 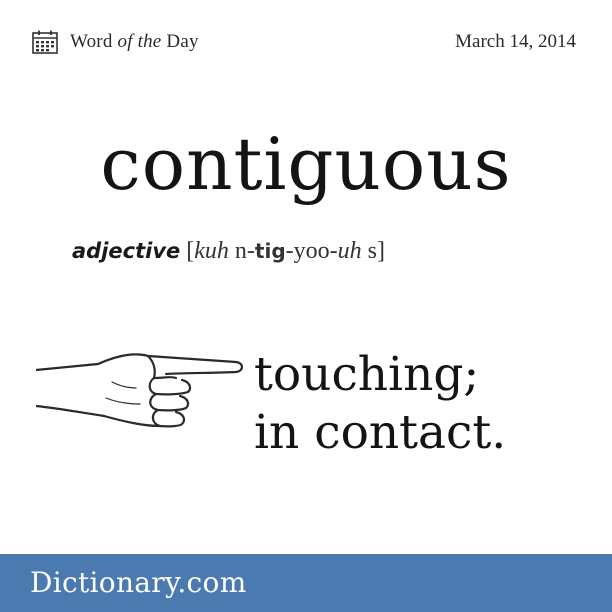 What do you see at coordinates (134, 41) in the screenshot?
I see `word-of-the-day-label: Word of the Day` at bounding box center [134, 41].